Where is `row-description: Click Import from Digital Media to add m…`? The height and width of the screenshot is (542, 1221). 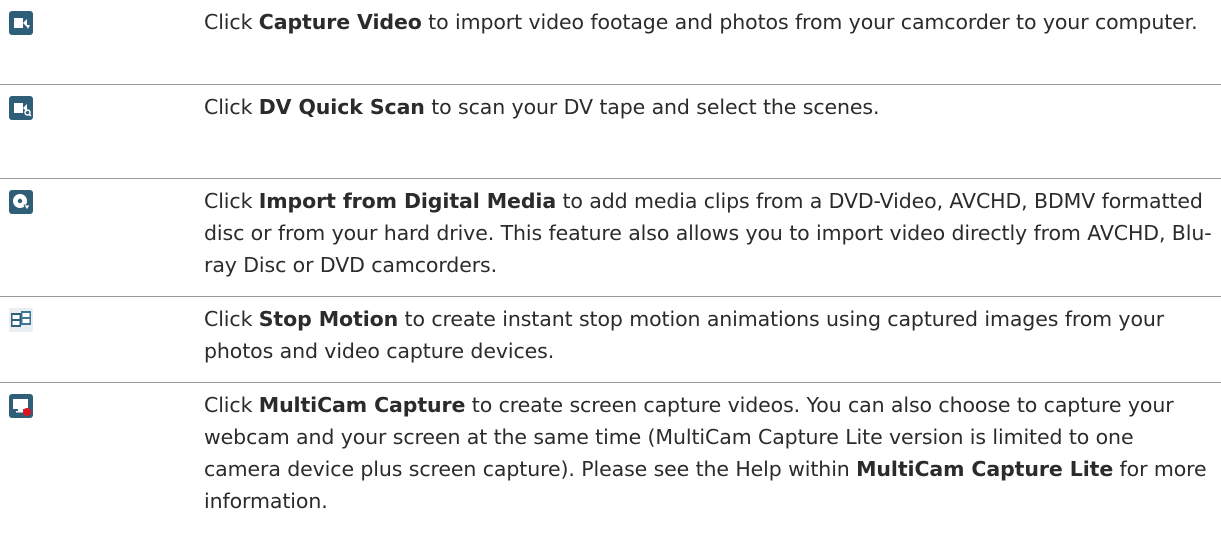 row-description: Click Import from Digital Media to add m… is located at coordinates (709, 233).